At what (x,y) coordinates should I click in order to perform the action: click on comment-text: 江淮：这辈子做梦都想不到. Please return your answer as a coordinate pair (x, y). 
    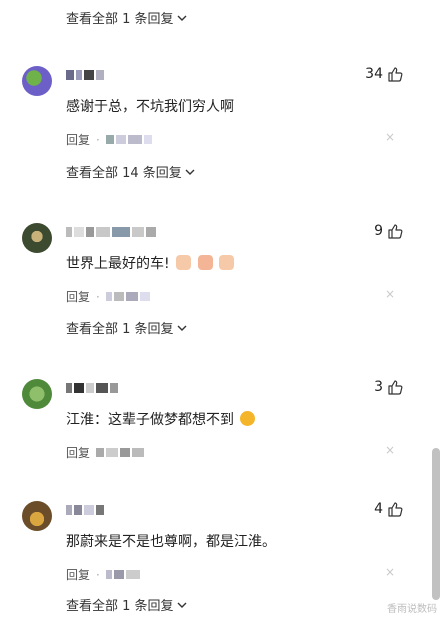
    Looking at the image, I should click on (150, 420).